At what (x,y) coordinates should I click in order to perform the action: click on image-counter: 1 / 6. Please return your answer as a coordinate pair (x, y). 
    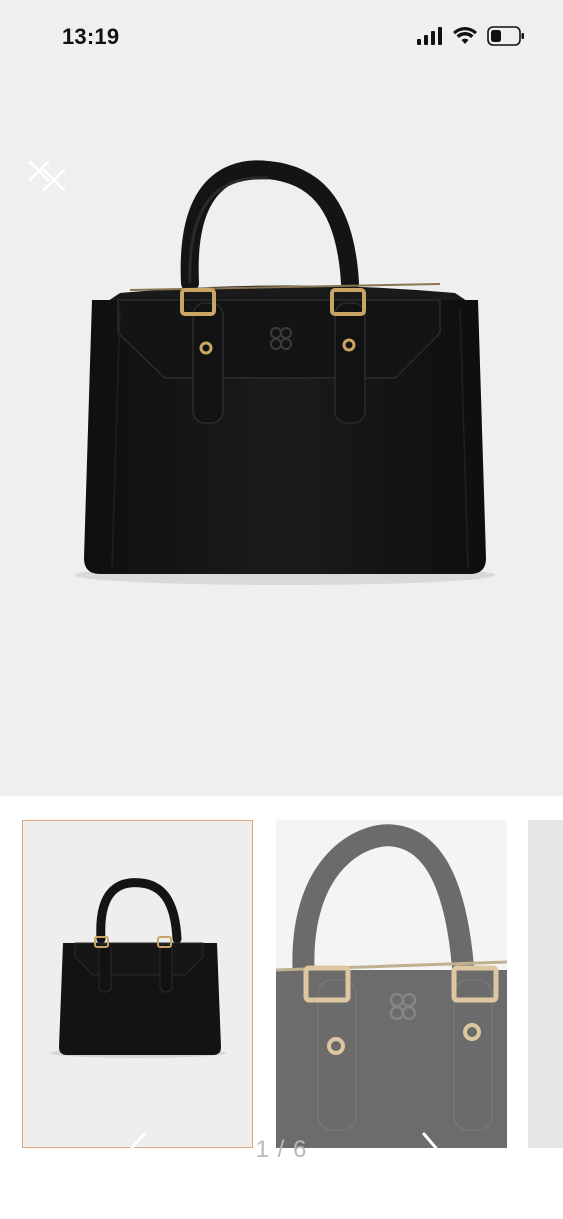
    Looking at the image, I should click on (281, 1149).